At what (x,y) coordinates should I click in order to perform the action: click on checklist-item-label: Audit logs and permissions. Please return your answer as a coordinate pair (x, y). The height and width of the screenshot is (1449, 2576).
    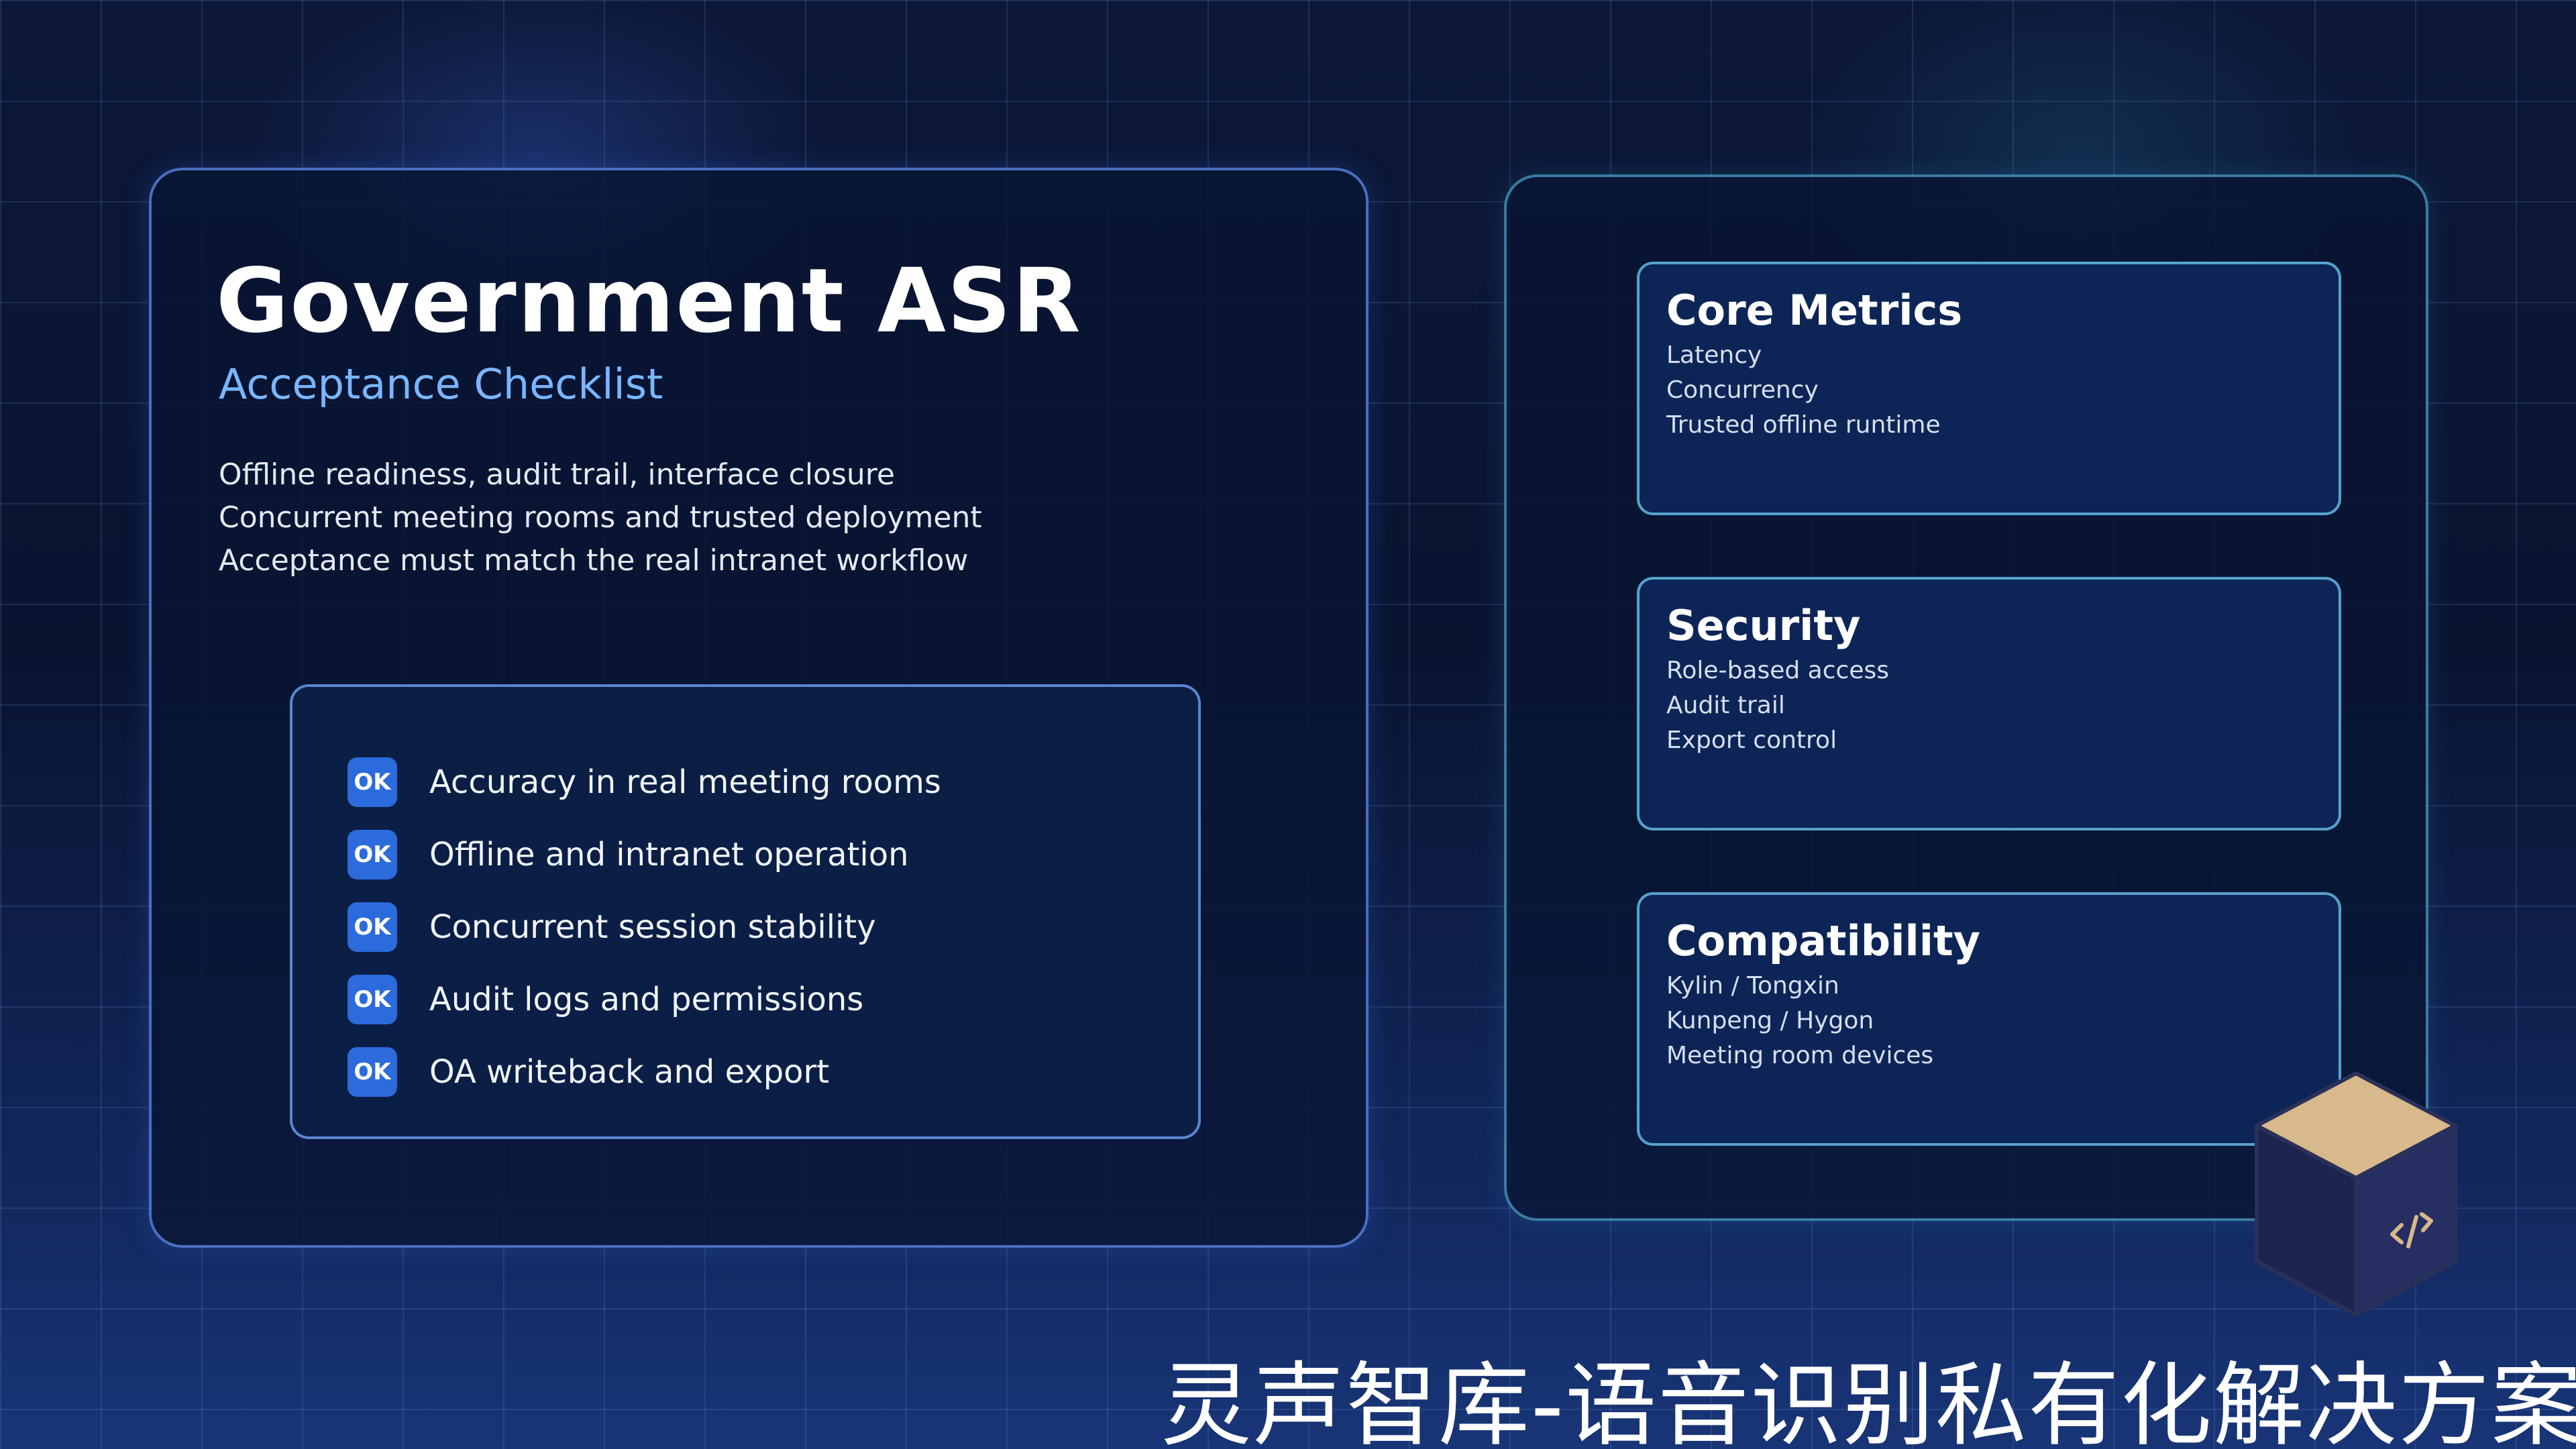
    Looking at the image, I should click on (646, 999).